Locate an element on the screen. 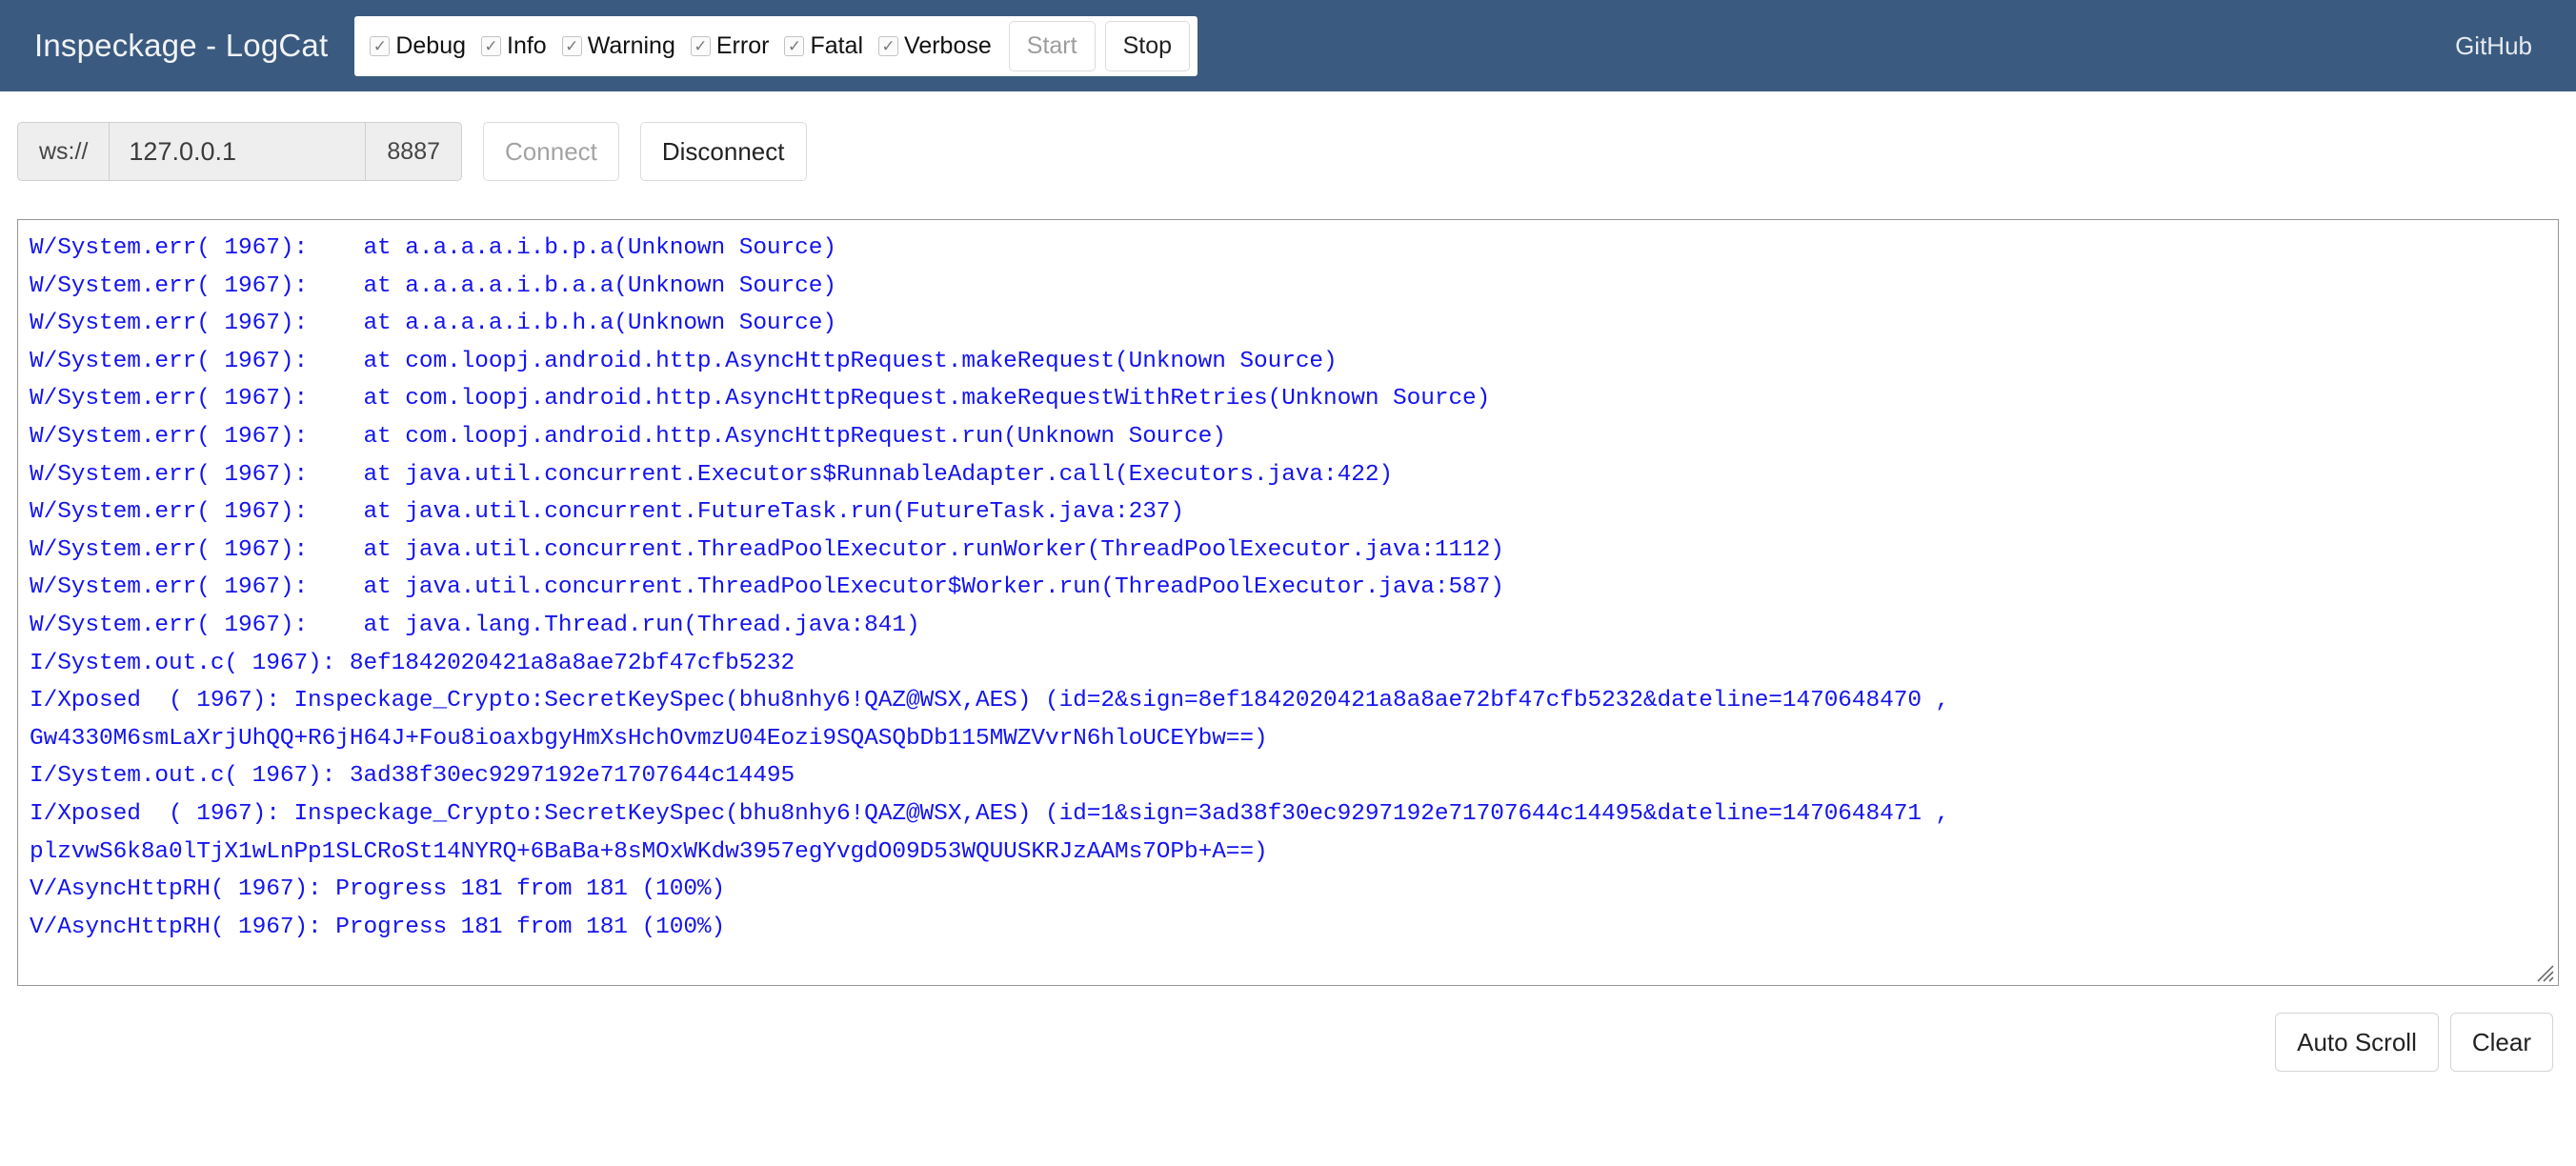  check-icon-info: ✓ is located at coordinates (491, 45).